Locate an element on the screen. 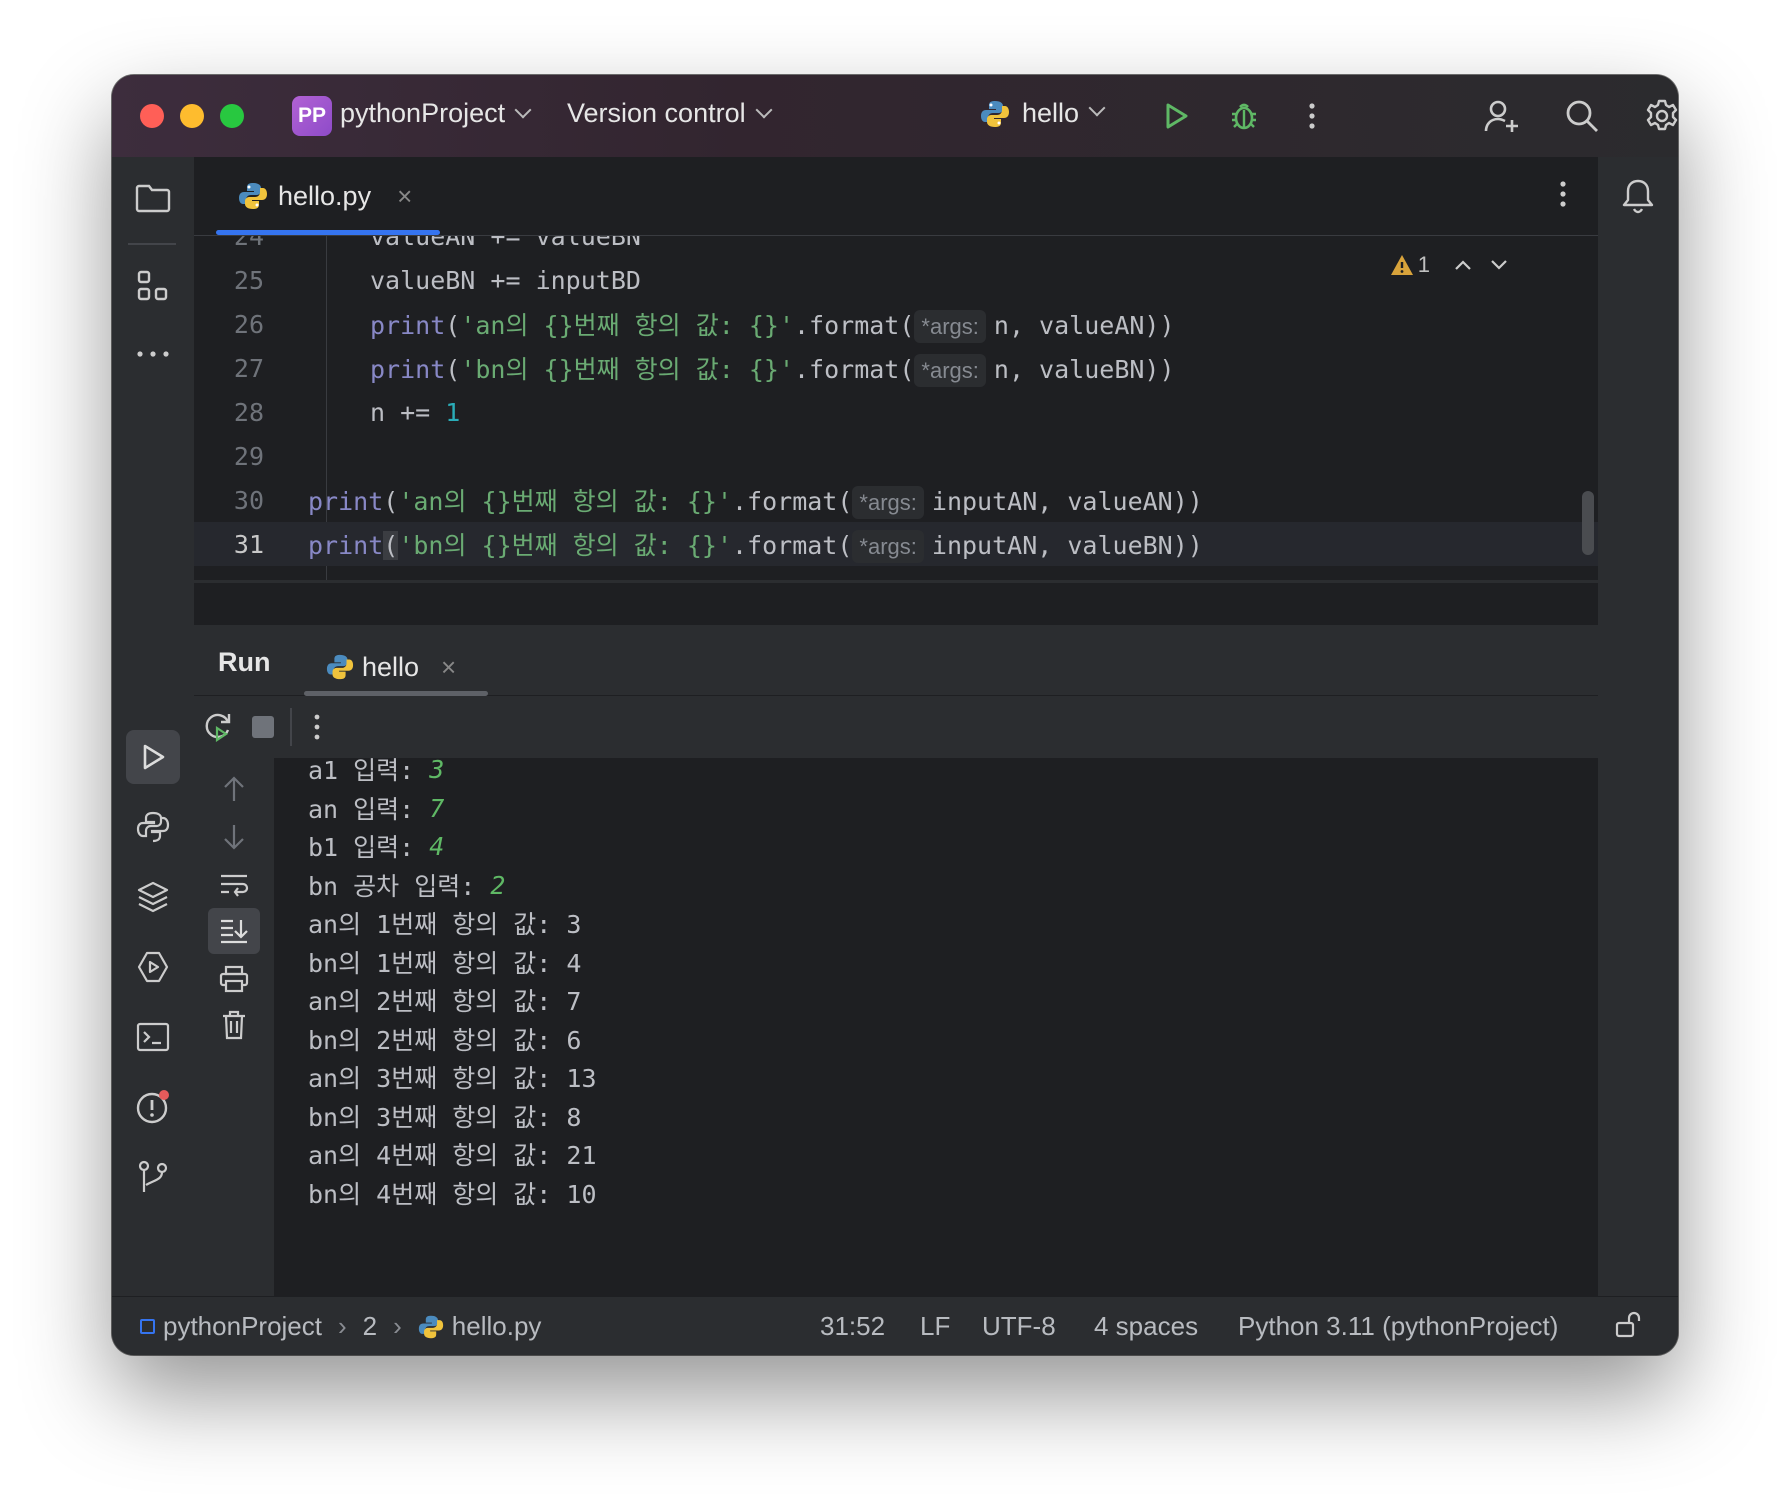 The height and width of the screenshot is (1502, 1790). add-user-icon is located at coordinates (1501, 116).